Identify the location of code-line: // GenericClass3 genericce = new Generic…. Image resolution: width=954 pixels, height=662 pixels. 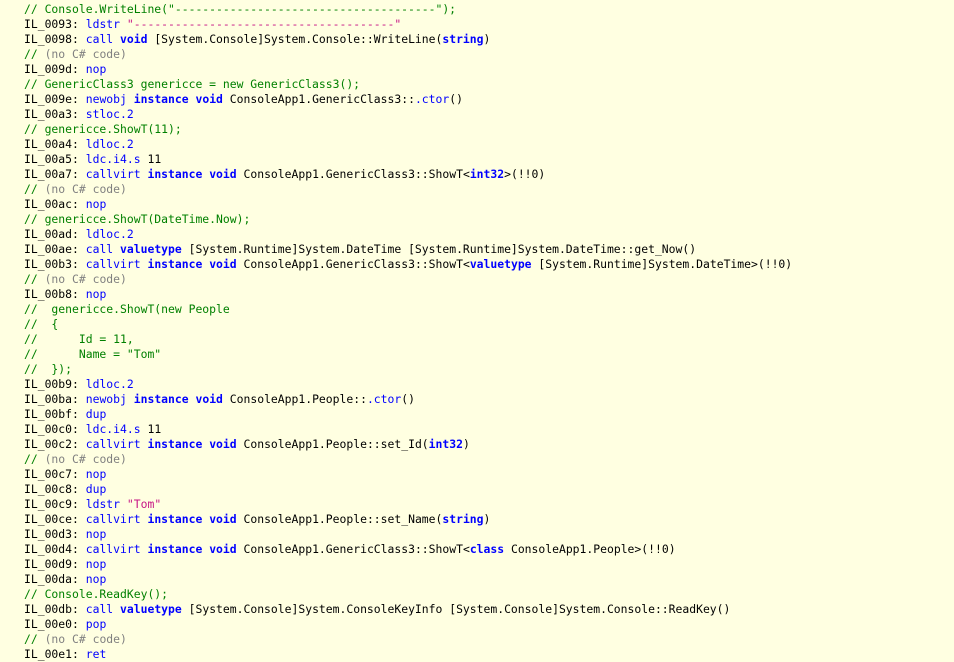
(408, 84).